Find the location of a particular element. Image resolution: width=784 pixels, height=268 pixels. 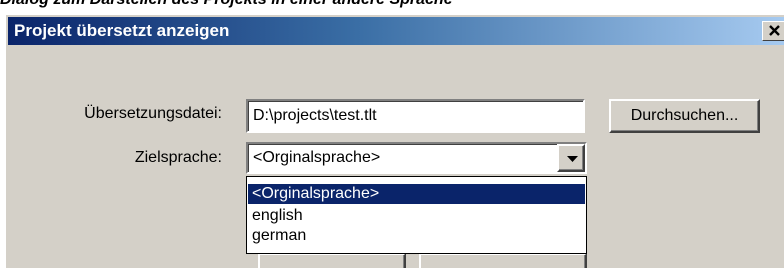

target-language-select: <Orginalsprache> is located at coordinates (416, 158).